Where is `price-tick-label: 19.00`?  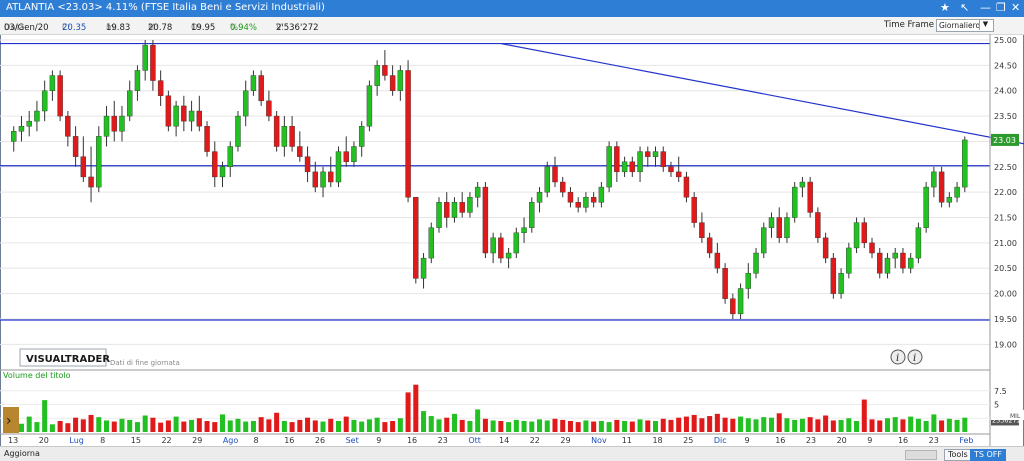
price-tick-label: 19.00 is located at coordinates (1005, 344).